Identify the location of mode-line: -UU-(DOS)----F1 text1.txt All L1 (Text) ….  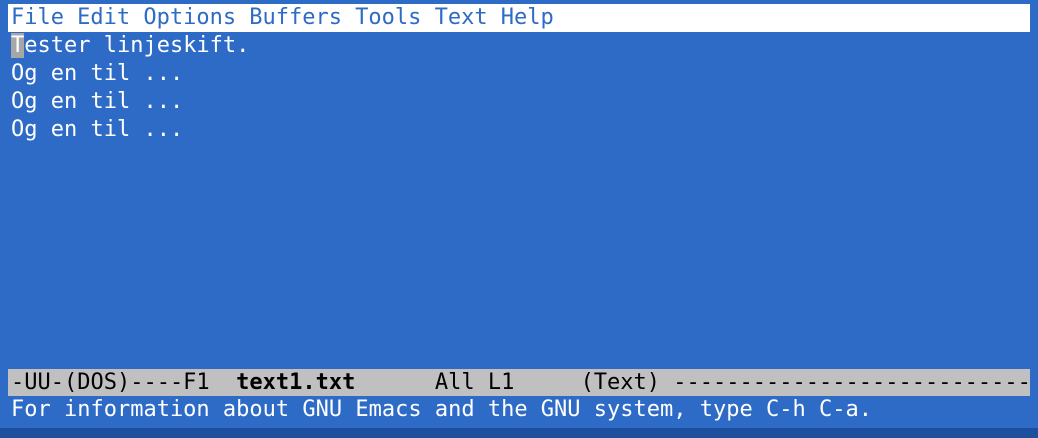
(519, 382).